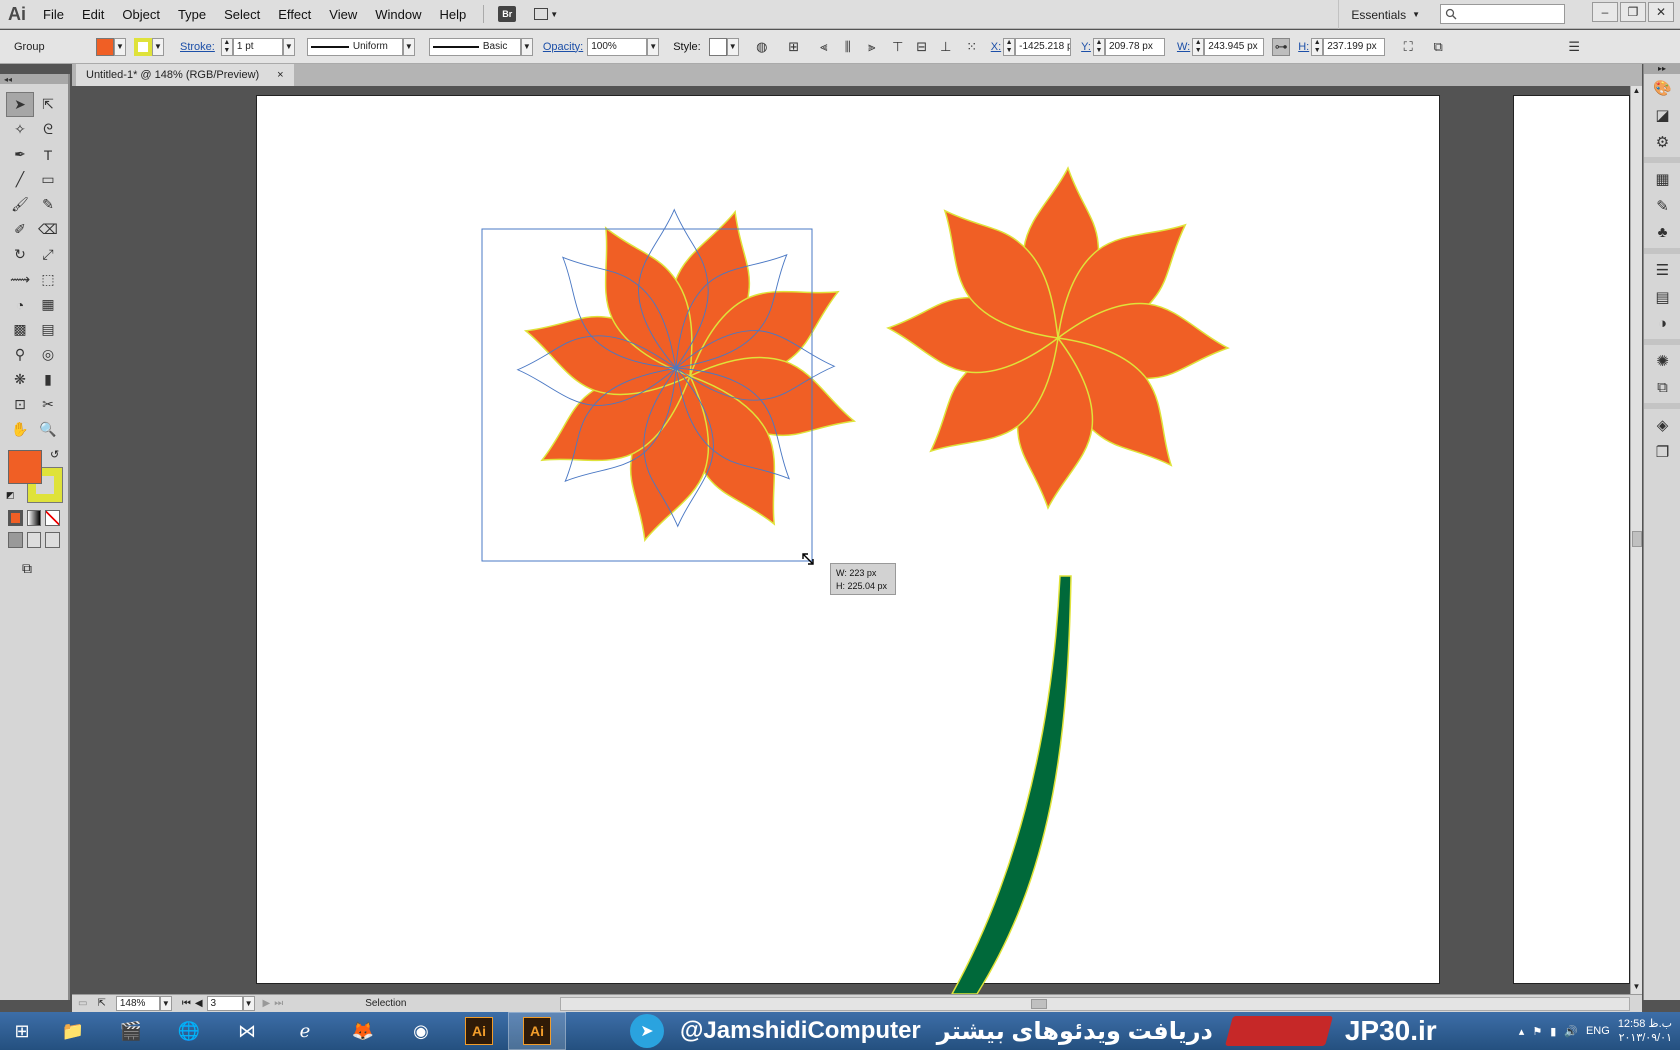 The image size is (1680, 1050). Describe the element at coordinates (1662, 269) in the screenshot. I see `stroke-panel-icon: ☰` at that location.